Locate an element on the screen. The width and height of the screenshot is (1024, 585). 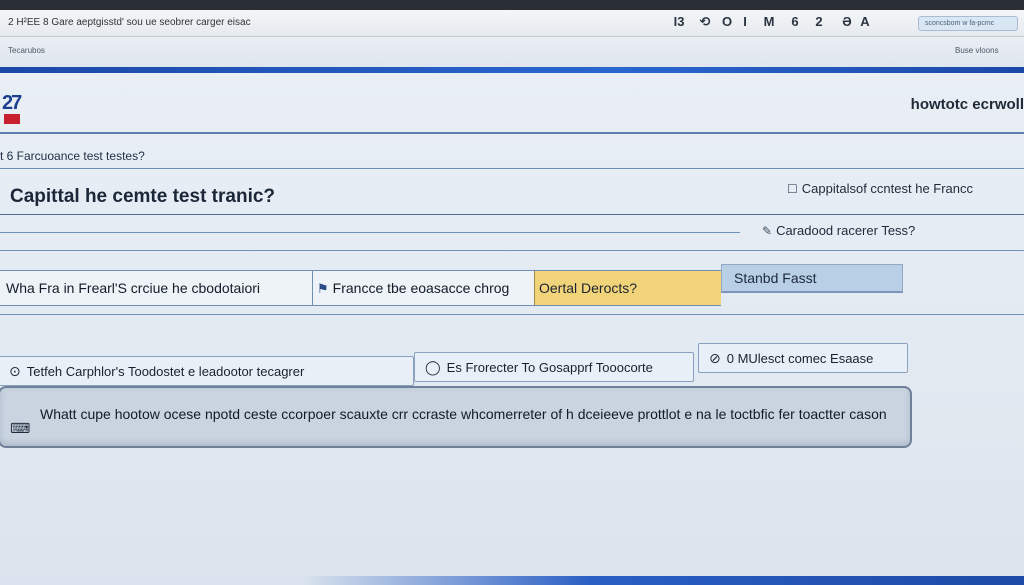
side-link-capitals: ☐ Cappitalsof ccntest he Francc is located at coordinates (880, 188).